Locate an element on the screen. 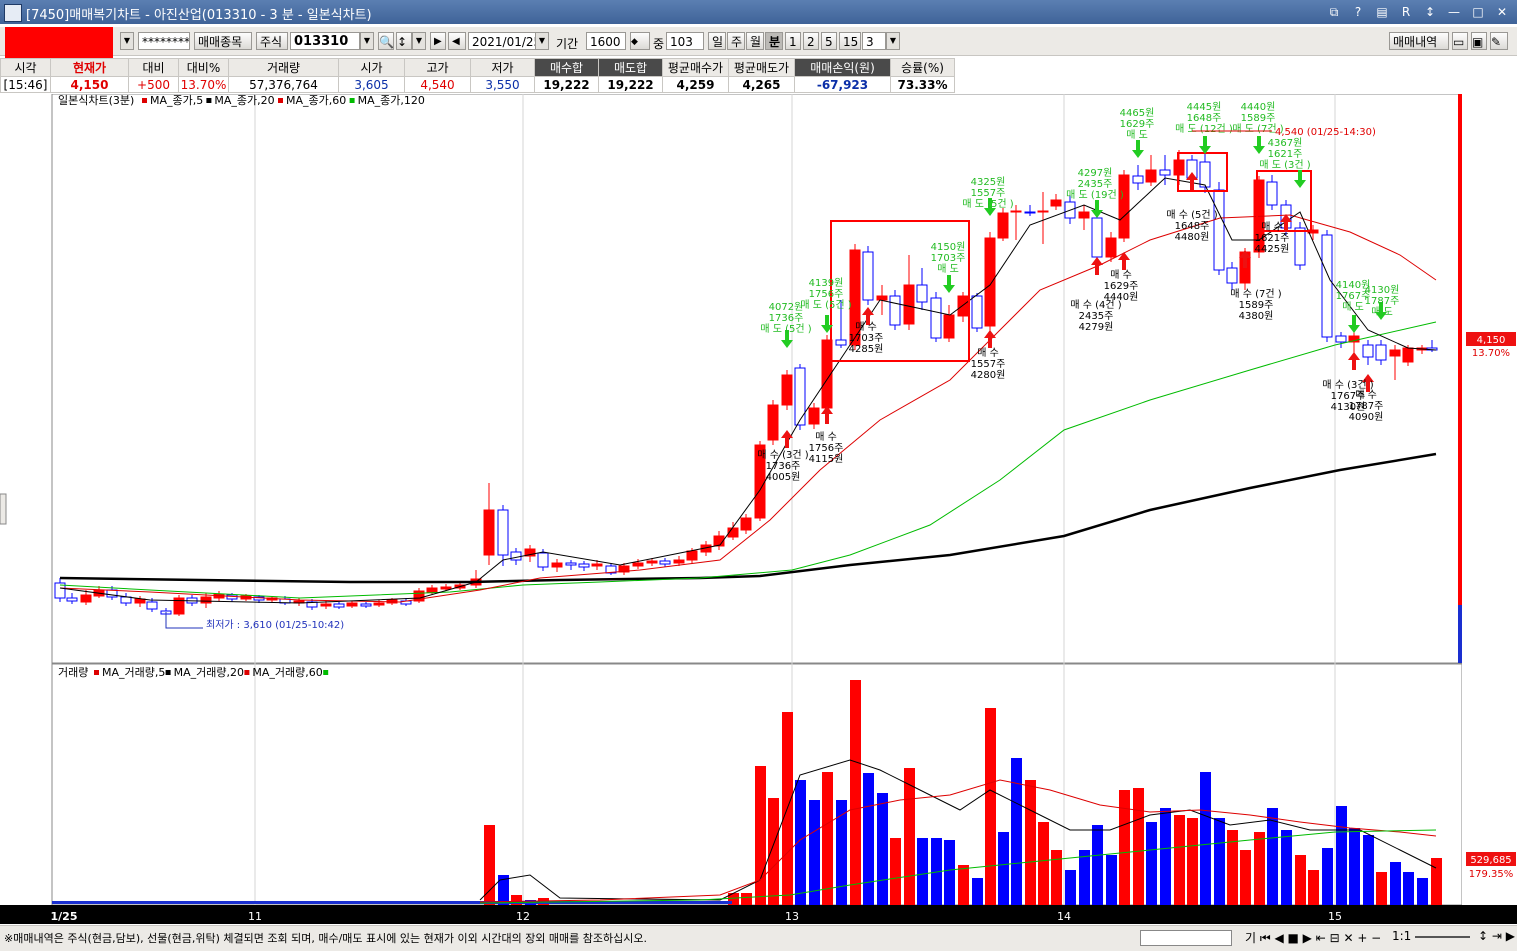  minimize-button: — is located at coordinates (1454, 12).